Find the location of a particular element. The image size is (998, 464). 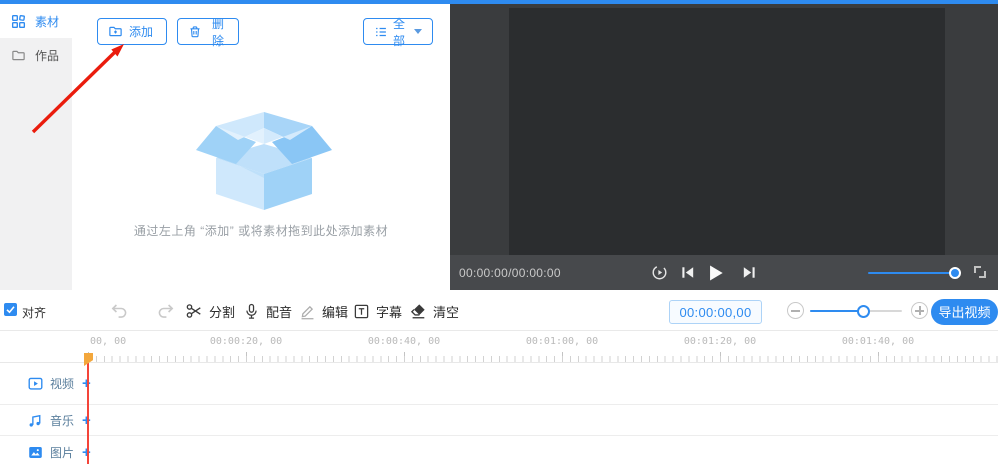

add-button-label: 添加 is located at coordinates (141, 32).